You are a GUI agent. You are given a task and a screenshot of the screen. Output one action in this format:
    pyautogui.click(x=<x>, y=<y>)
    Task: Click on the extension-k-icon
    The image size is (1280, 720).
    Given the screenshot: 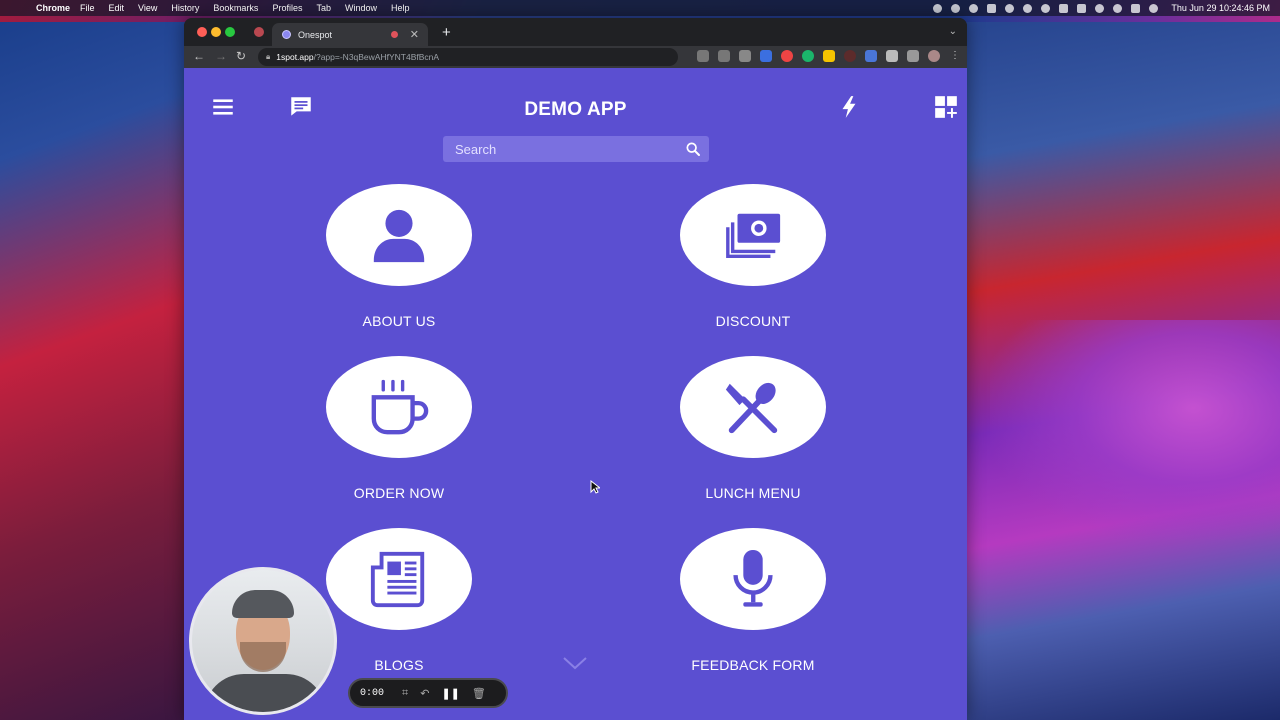 What is the action you would take?
    pyautogui.click(x=850, y=56)
    